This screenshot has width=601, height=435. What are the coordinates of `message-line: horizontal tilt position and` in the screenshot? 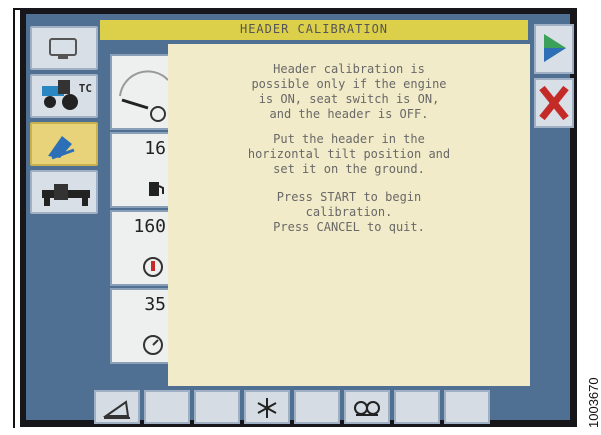 It's located at (349, 154).